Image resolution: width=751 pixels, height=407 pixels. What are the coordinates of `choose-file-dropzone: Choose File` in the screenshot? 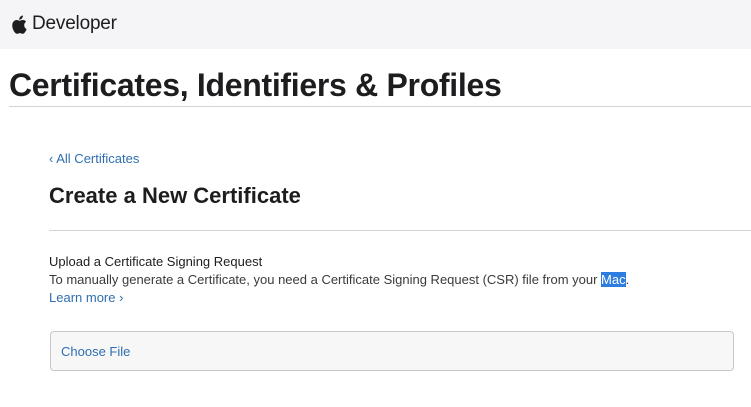 It's located at (392, 351).